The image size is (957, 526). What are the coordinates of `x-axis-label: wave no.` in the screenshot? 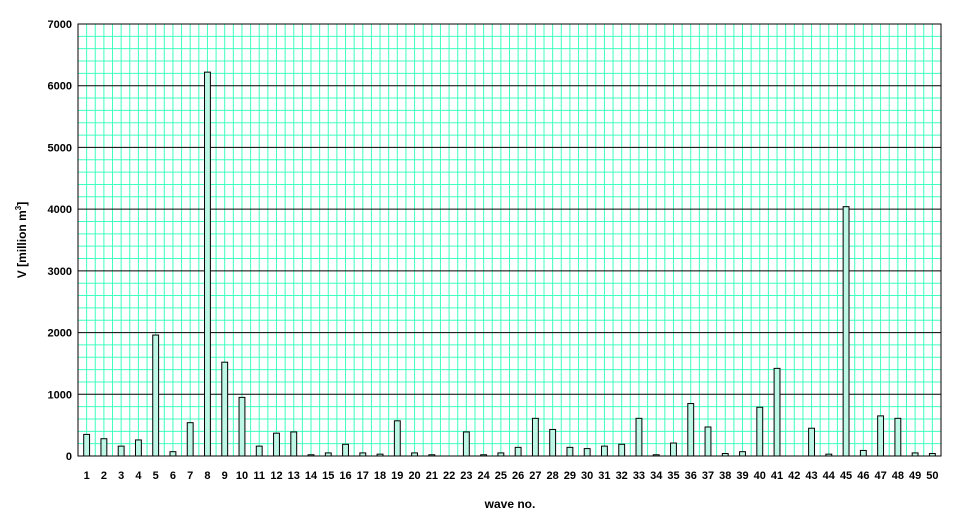 It's located at (510, 504).